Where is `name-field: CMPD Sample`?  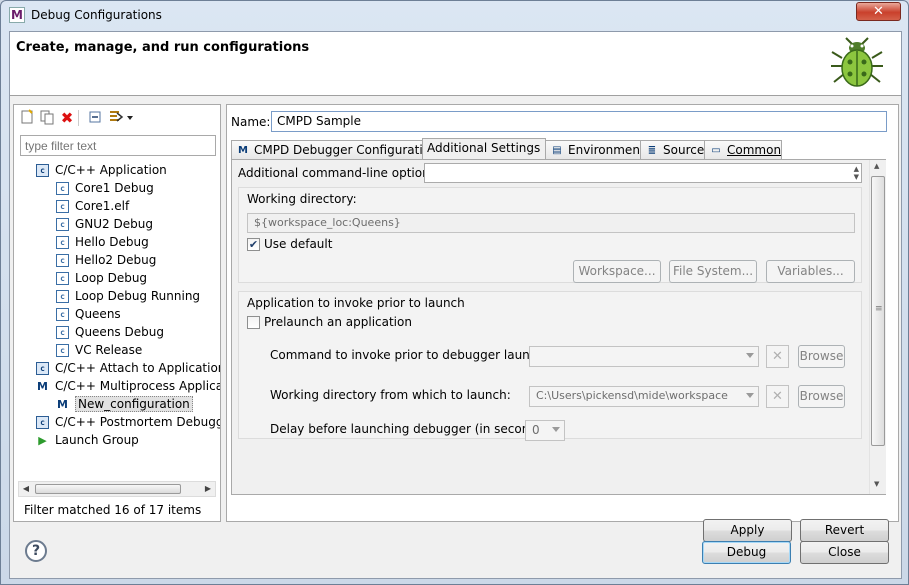 name-field: CMPD Sample is located at coordinates (579, 121).